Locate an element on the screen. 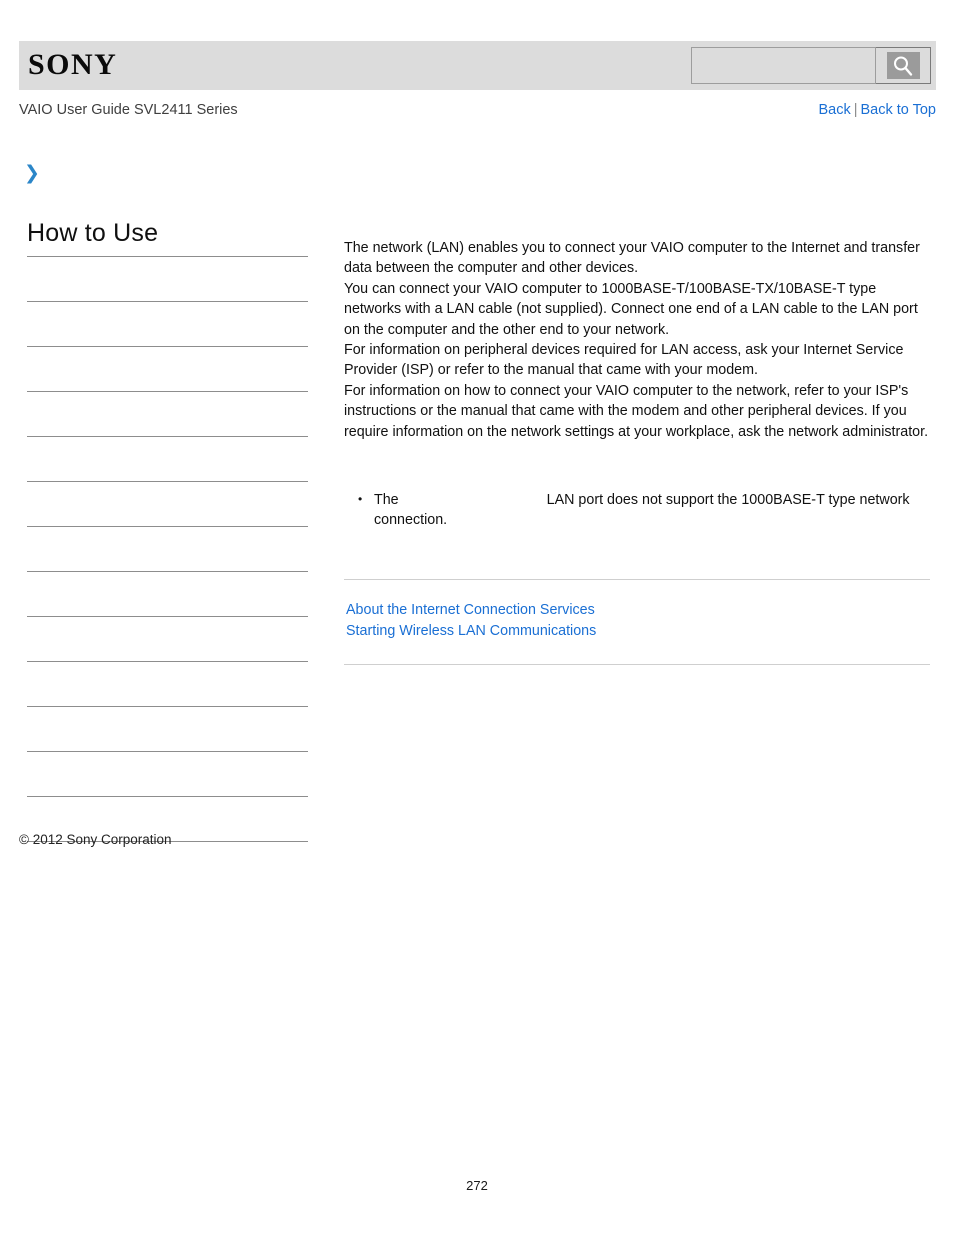  guide-title: VAIO User Guide SVL2411 Series is located at coordinates (128, 110).